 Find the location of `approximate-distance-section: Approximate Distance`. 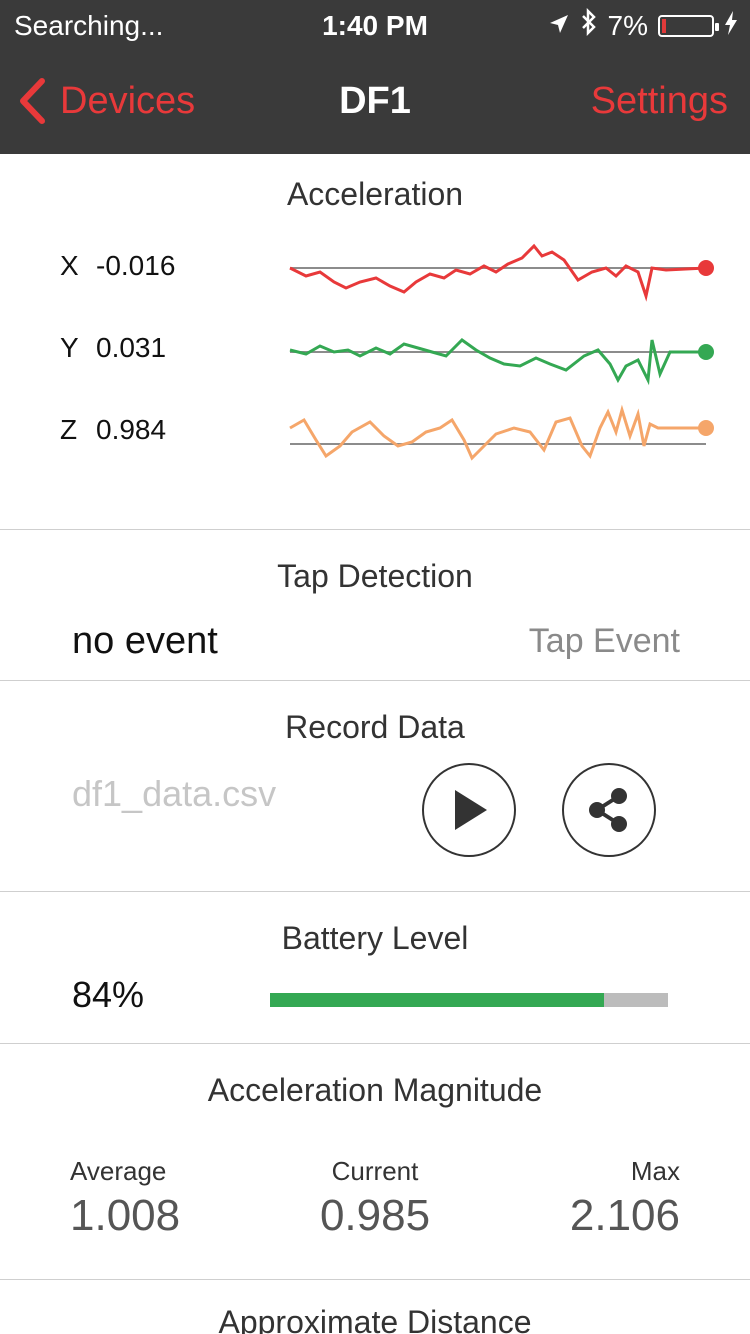

approximate-distance-section: Approximate Distance is located at coordinates (375, 1307).